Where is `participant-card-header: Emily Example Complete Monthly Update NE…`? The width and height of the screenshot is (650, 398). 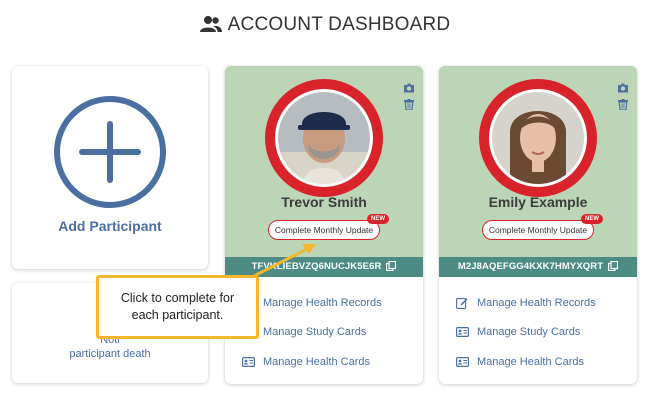
participant-card-header: Emily Example Complete Monthly Update NE… is located at coordinates (538, 161).